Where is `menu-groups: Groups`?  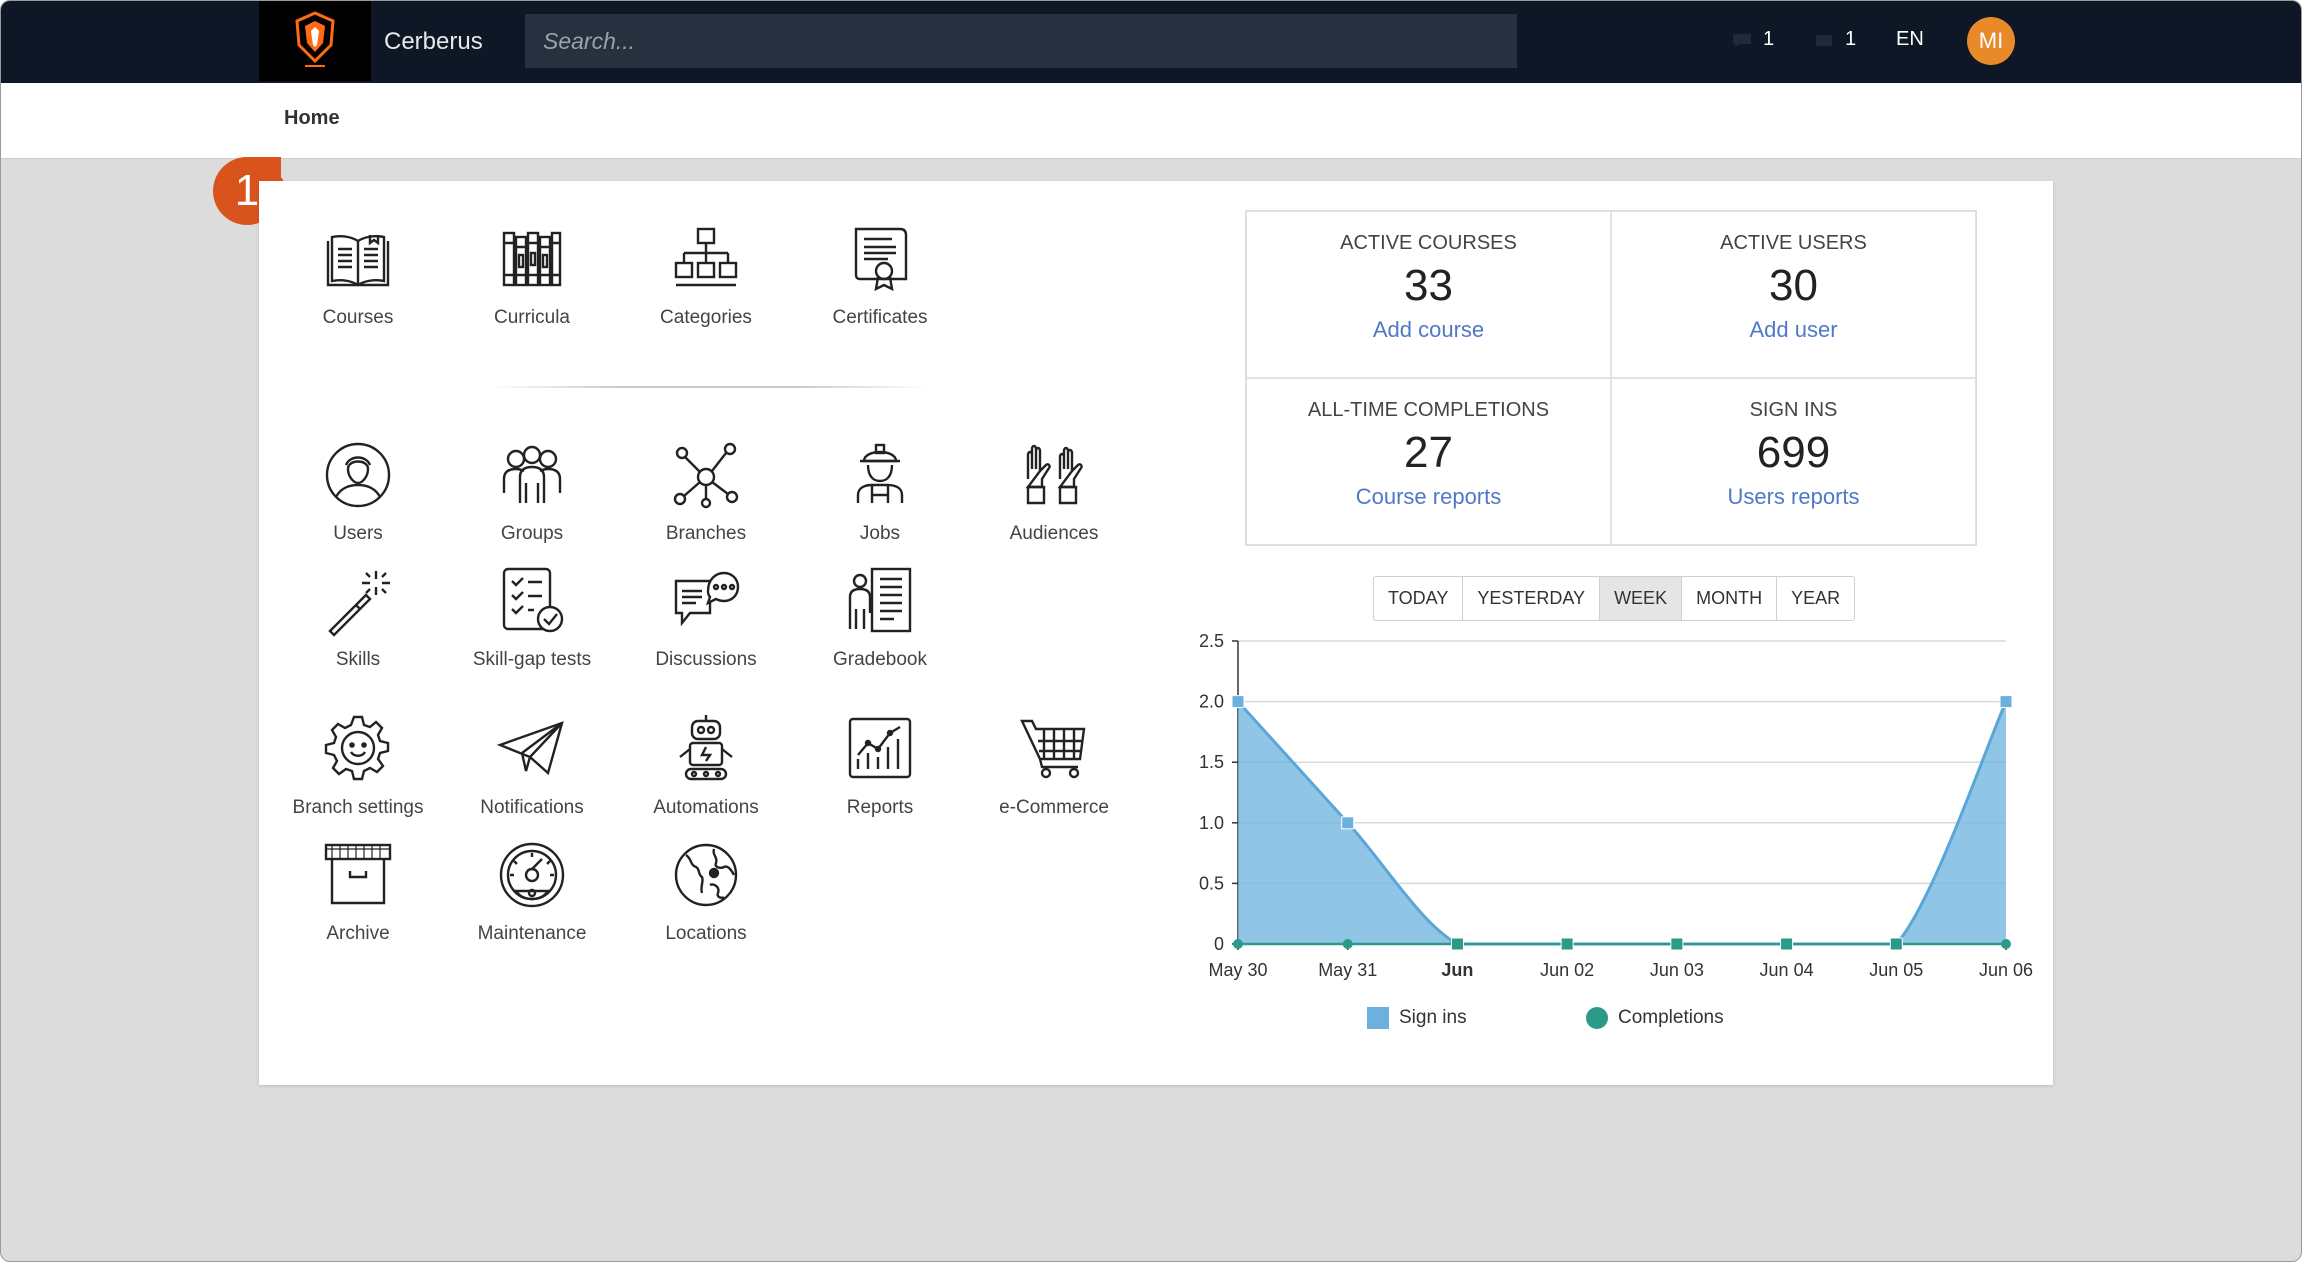 menu-groups: Groups is located at coordinates (532, 492).